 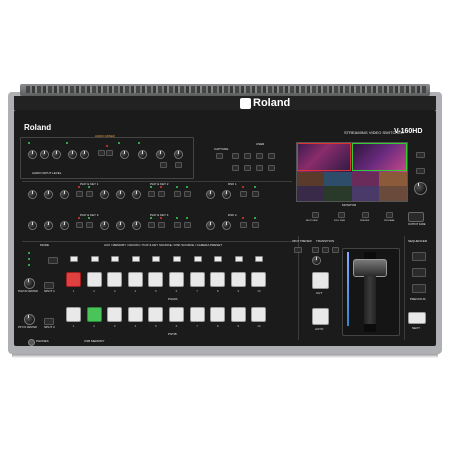 What do you see at coordinates (31, 342) in the screenshot?
I see `phones-jack` at bounding box center [31, 342].